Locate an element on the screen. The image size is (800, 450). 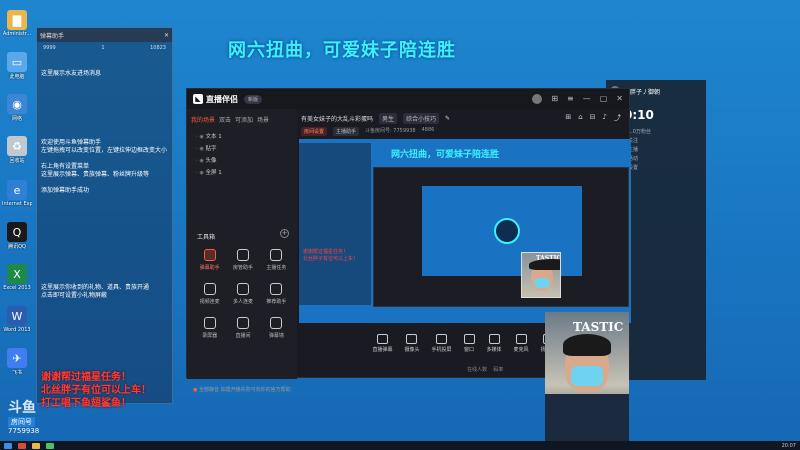
tab-addable: 可添加 is located at coordinates (244, 119).